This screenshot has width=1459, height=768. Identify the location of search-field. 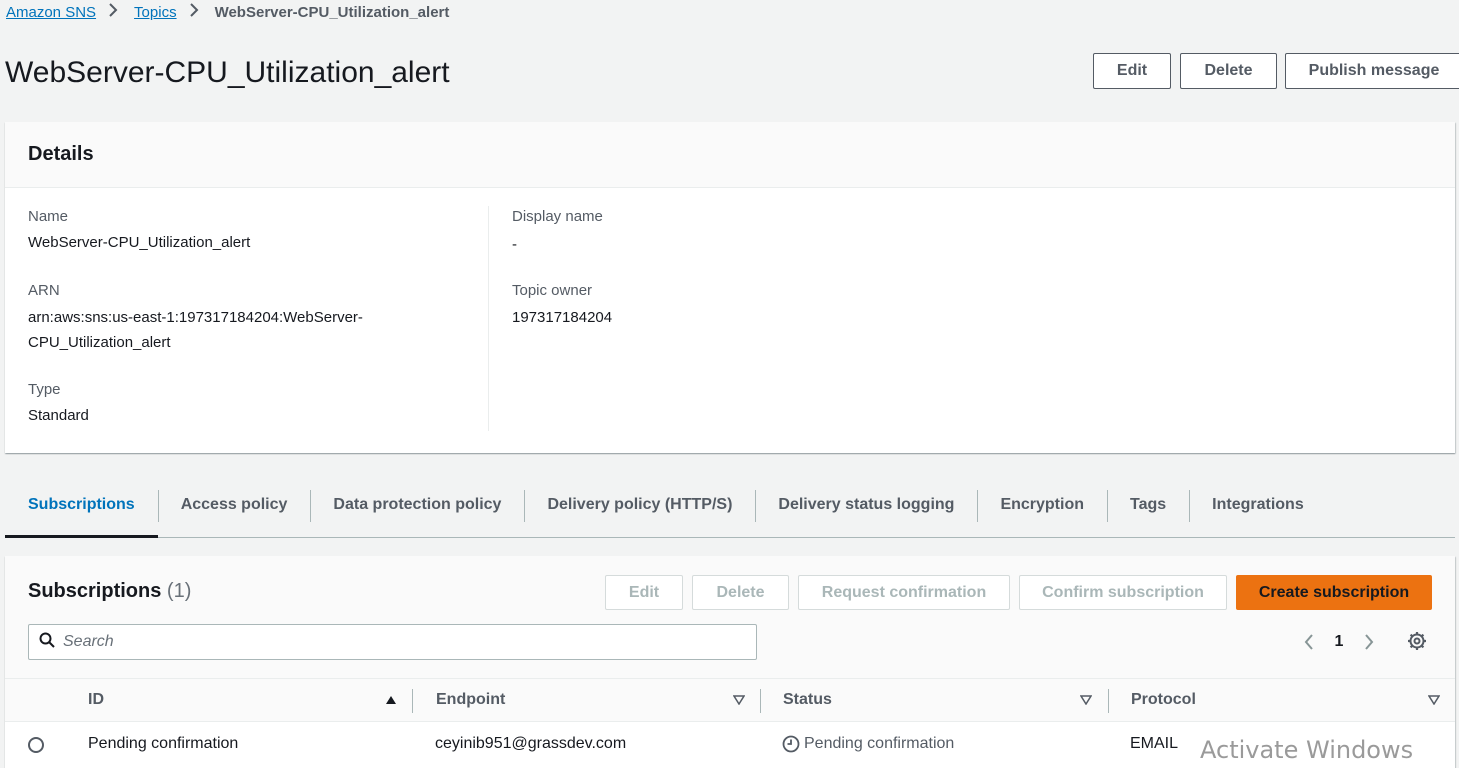
(392, 642).